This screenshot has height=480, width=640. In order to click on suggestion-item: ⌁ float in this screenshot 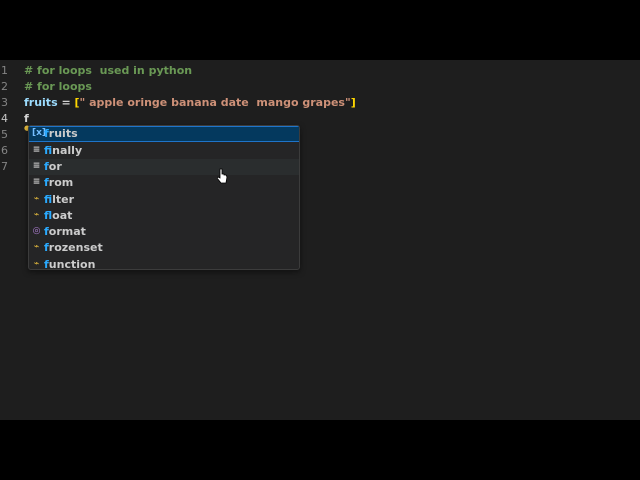, I will do `click(164, 216)`.